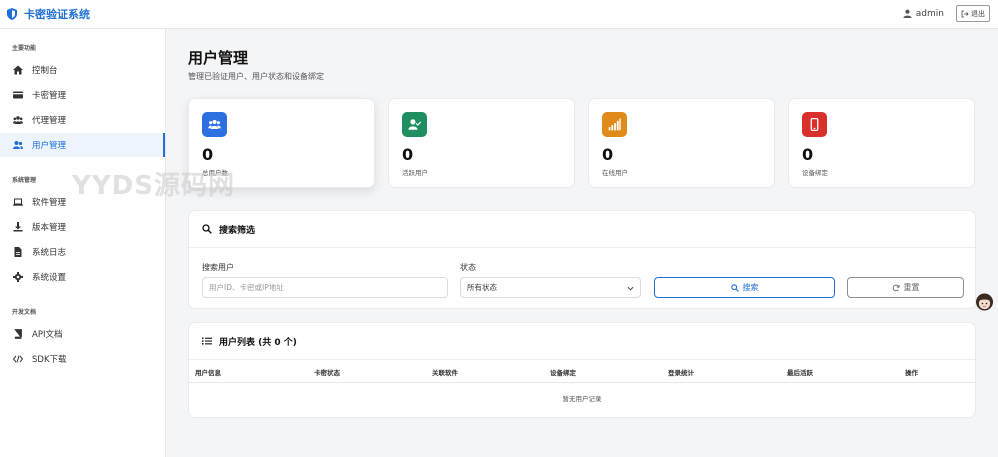 The image size is (998, 457). Describe the element at coordinates (881, 143) in the screenshot. I see `stat-card-device-bindings: 0 设备绑定` at that location.